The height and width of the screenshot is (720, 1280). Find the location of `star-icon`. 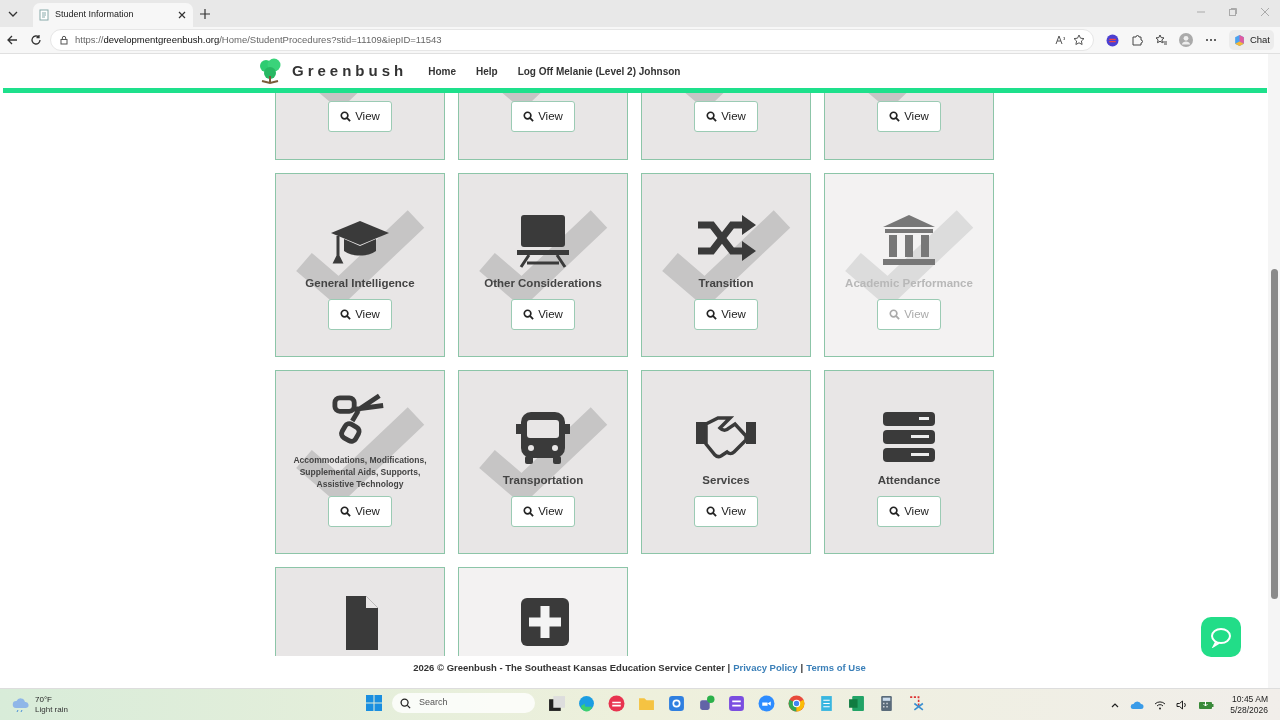

star-icon is located at coordinates (1078, 40).